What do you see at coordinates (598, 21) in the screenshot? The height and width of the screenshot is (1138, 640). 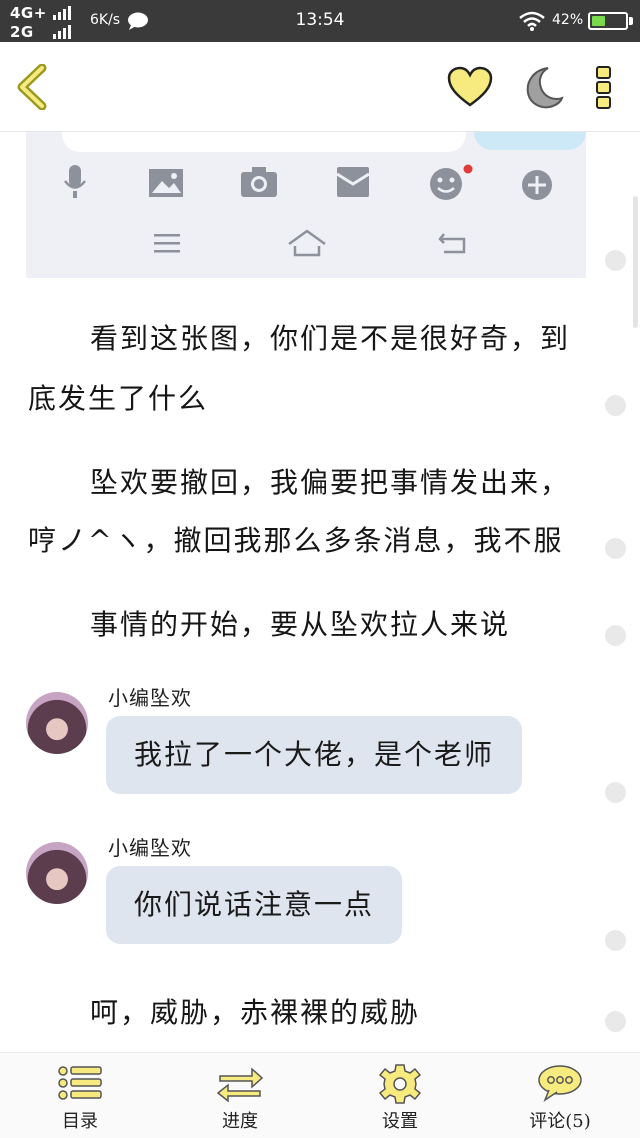 I see `battery-level` at bounding box center [598, 21].